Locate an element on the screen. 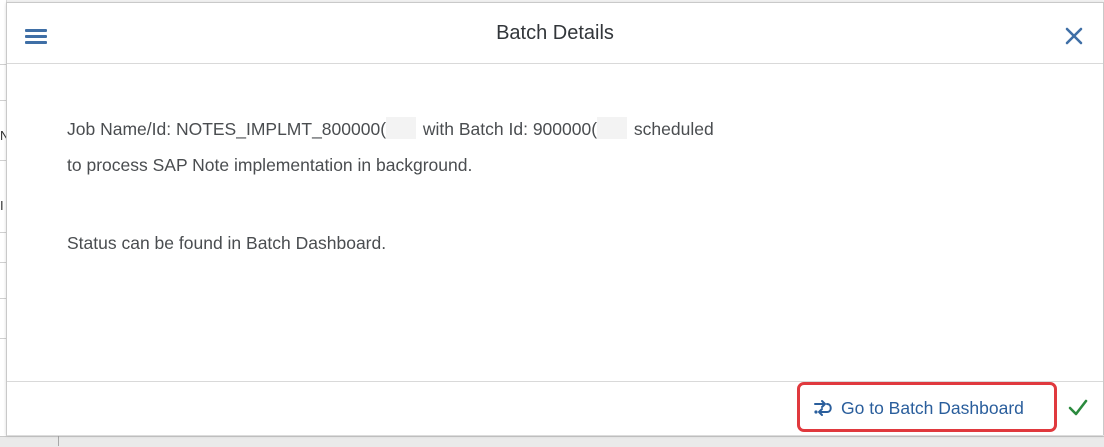 This screenshot has height=447, width=1104. go-to-batch-dashboard-label: Go to Batch Dashboard is located at coordinates (932, 407).